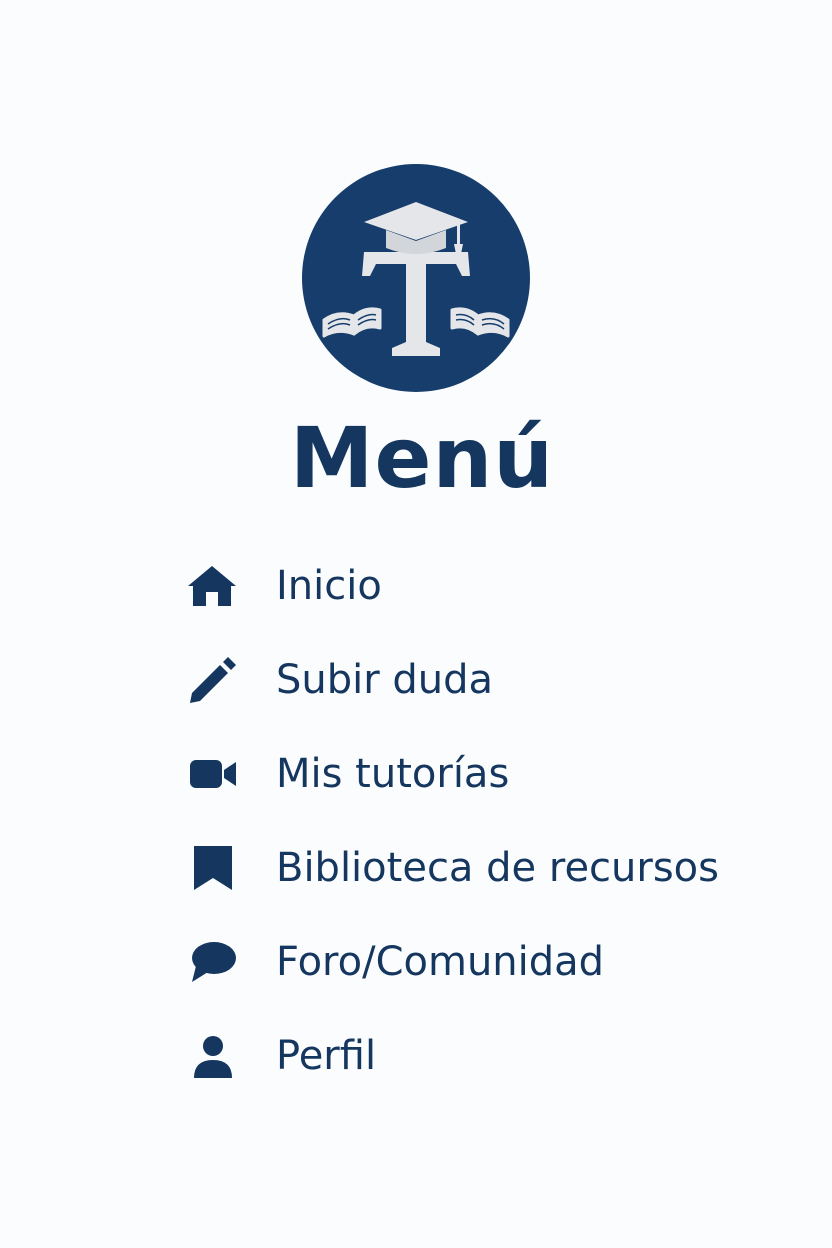  Describe the element at coordinates (440, 962) in the screenshot. I see `menu-item-label: Foro/Comunidad` at that location.